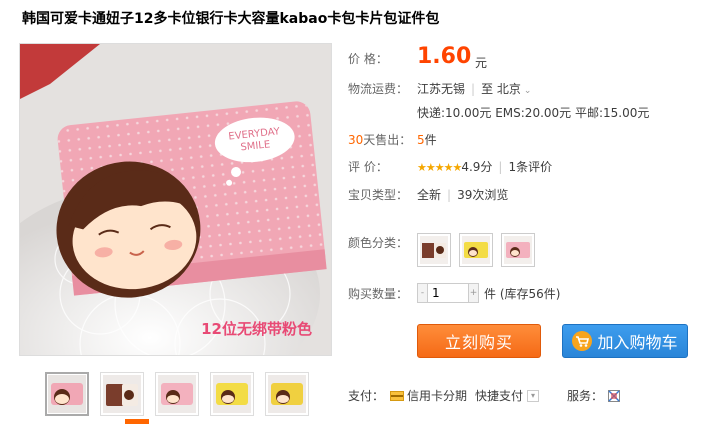 Image resolution: width=704 pixels, height=424 pixels. I want to click on thumbnail-brown, so click(122, 394).